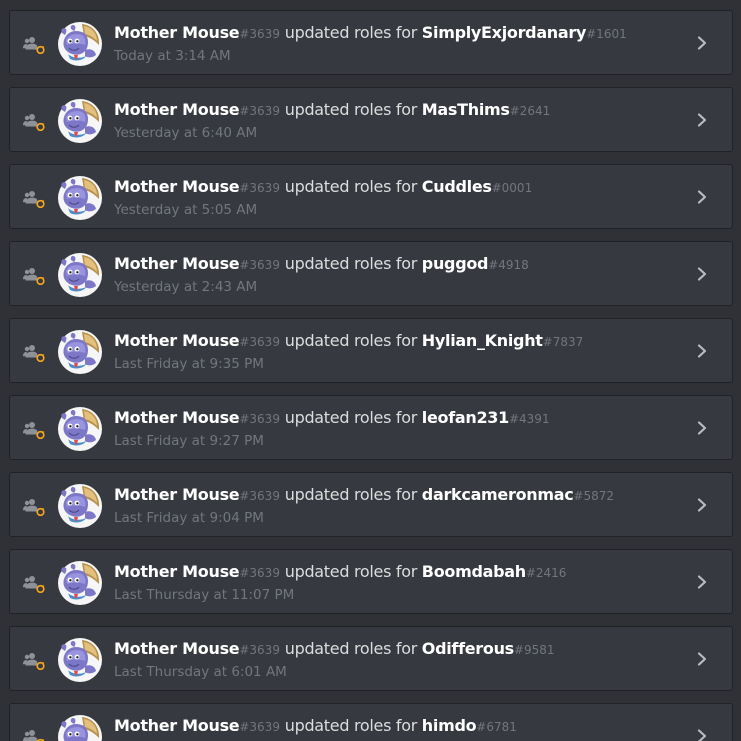 This screenshot has width=741, height=741. Describe the element at coordinates (563, 342) in the screenshot. I see `target-discriminator: #7837` at that location.